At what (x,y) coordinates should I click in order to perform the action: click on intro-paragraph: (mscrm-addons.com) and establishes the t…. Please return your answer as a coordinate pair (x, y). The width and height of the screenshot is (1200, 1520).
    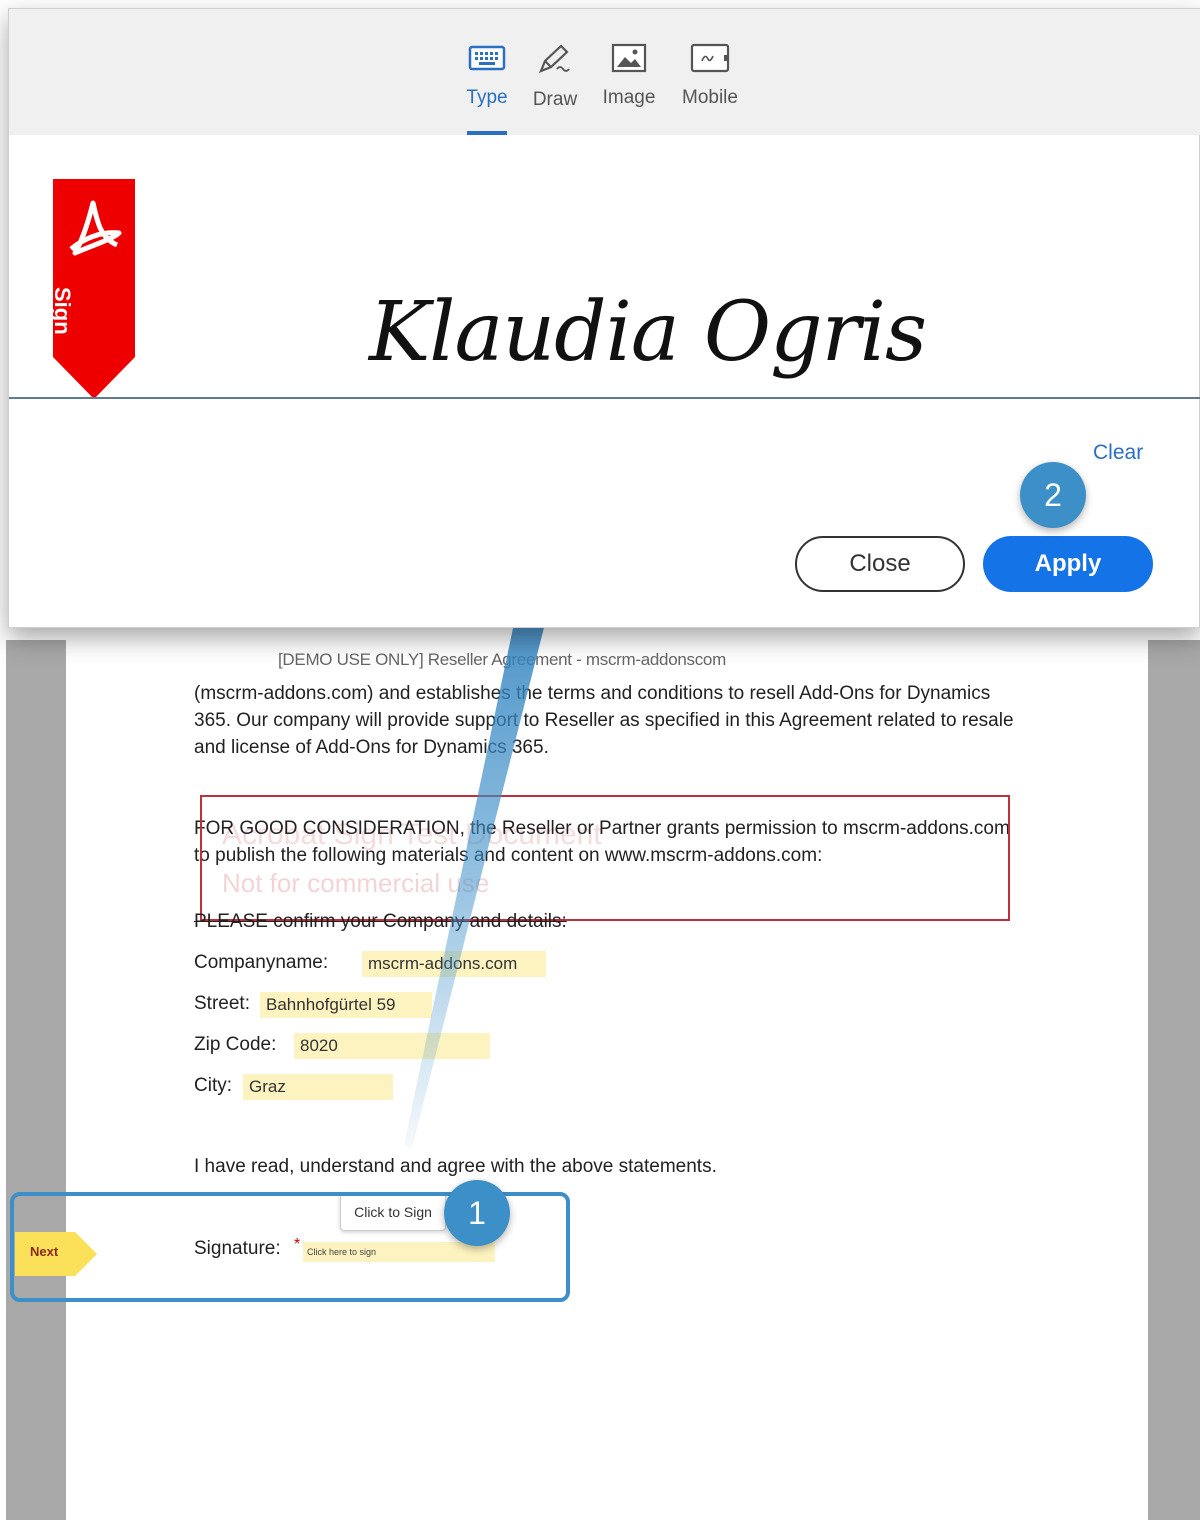
    Looking at the image, I should click on (604, 720).